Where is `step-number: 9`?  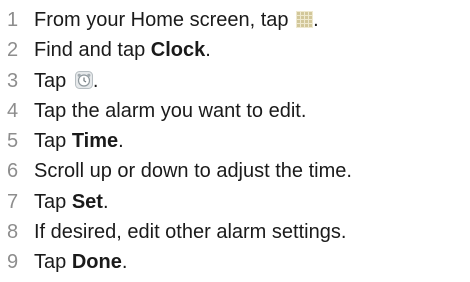 step-number: 9 is located at coordinates (13, 262).